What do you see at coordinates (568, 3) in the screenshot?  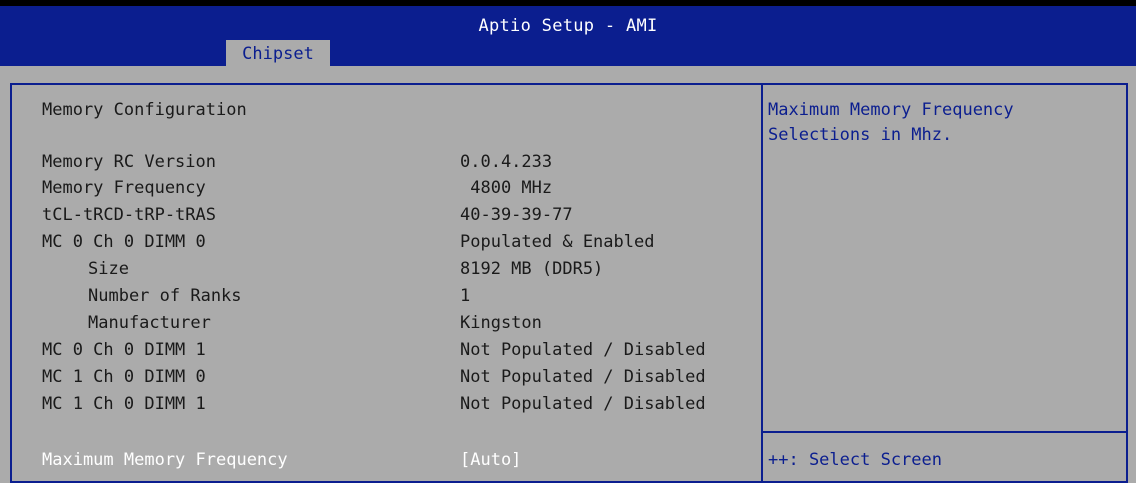 I see `top-border` at bounding box center [568, 3].